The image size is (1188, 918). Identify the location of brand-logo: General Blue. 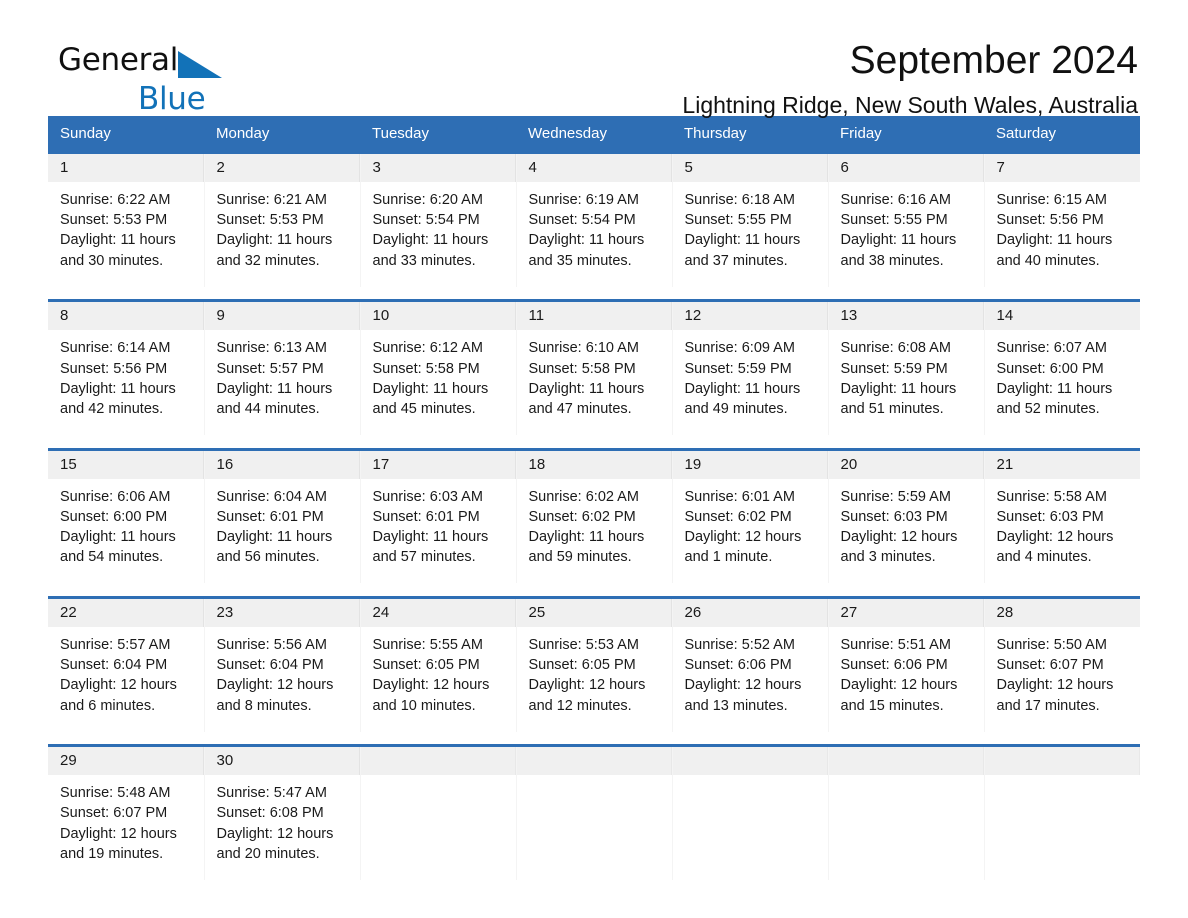
(173, 79).